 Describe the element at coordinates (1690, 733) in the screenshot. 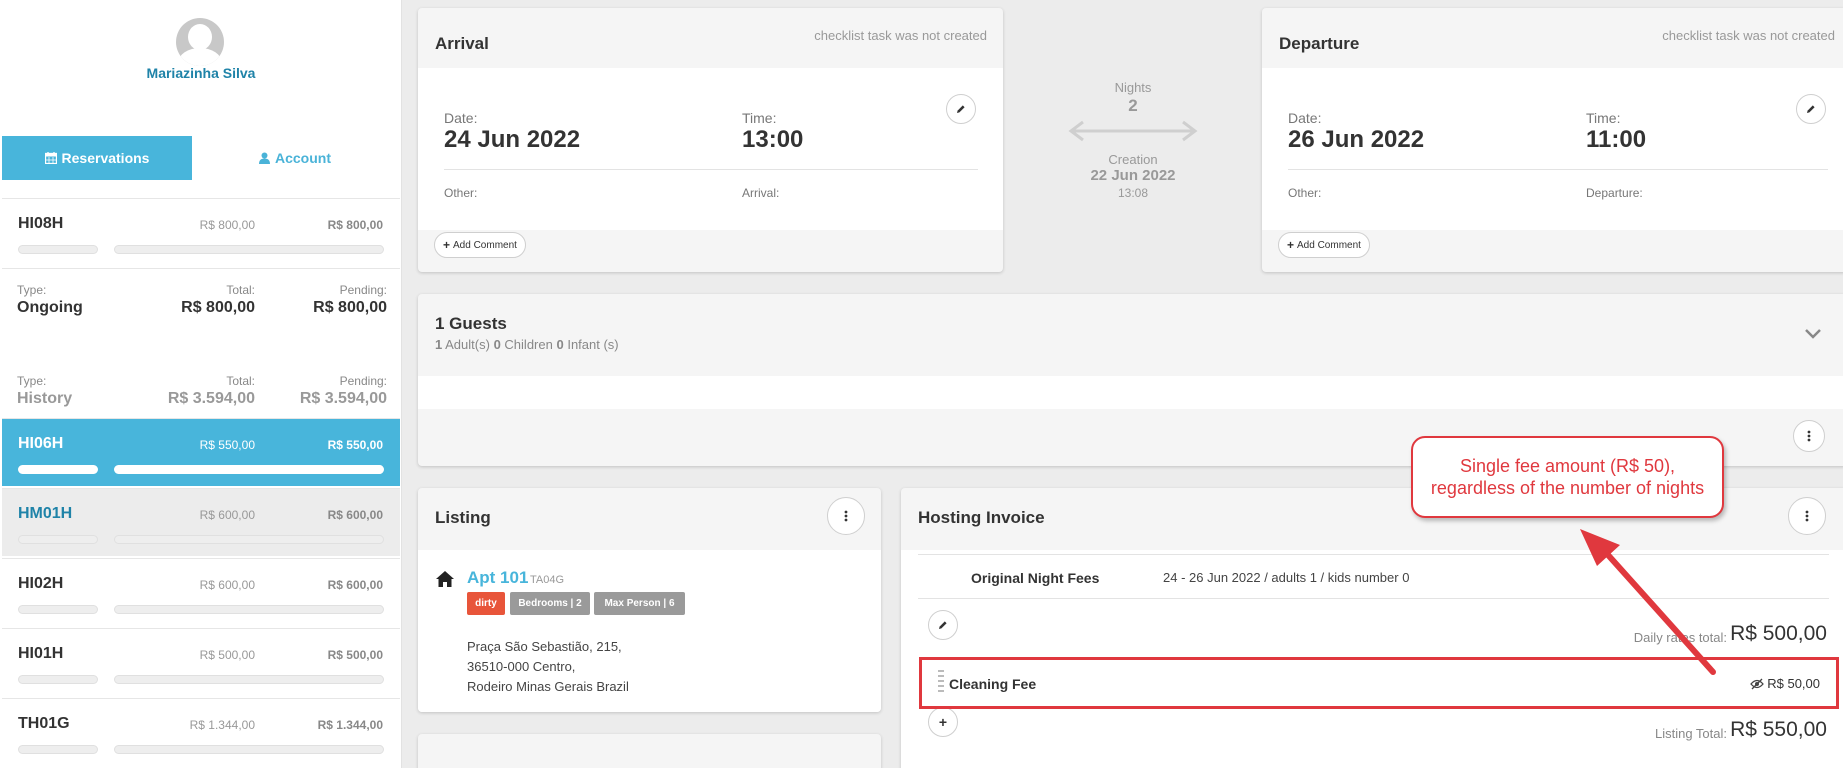

I see `listing-total-label: Listing Total:` at that location.